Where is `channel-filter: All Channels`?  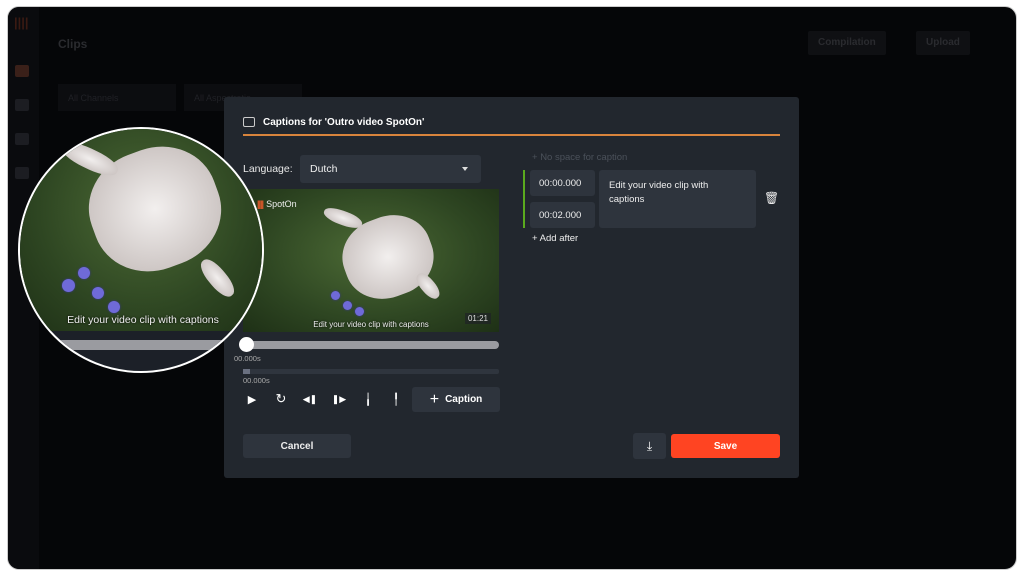
channel-filter: All Channels is located at coordinates (117, 97).